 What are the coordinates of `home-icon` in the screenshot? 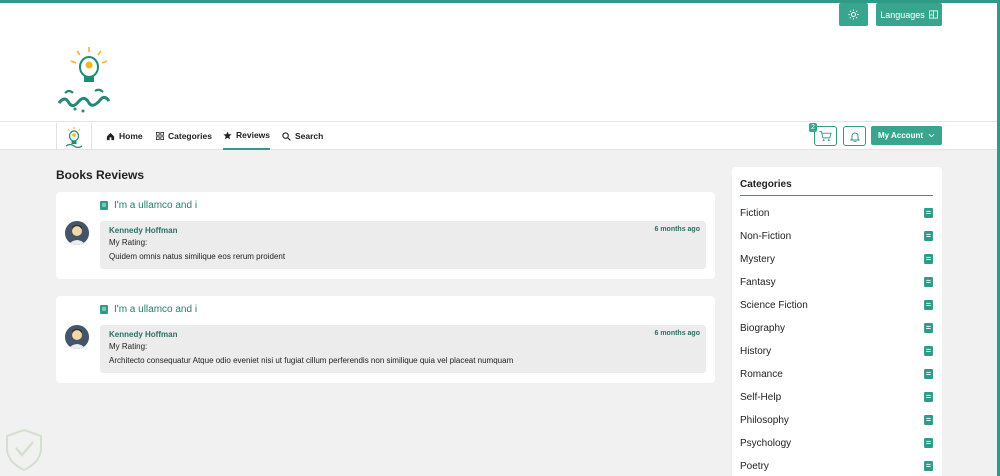 It's located at (110, 136).